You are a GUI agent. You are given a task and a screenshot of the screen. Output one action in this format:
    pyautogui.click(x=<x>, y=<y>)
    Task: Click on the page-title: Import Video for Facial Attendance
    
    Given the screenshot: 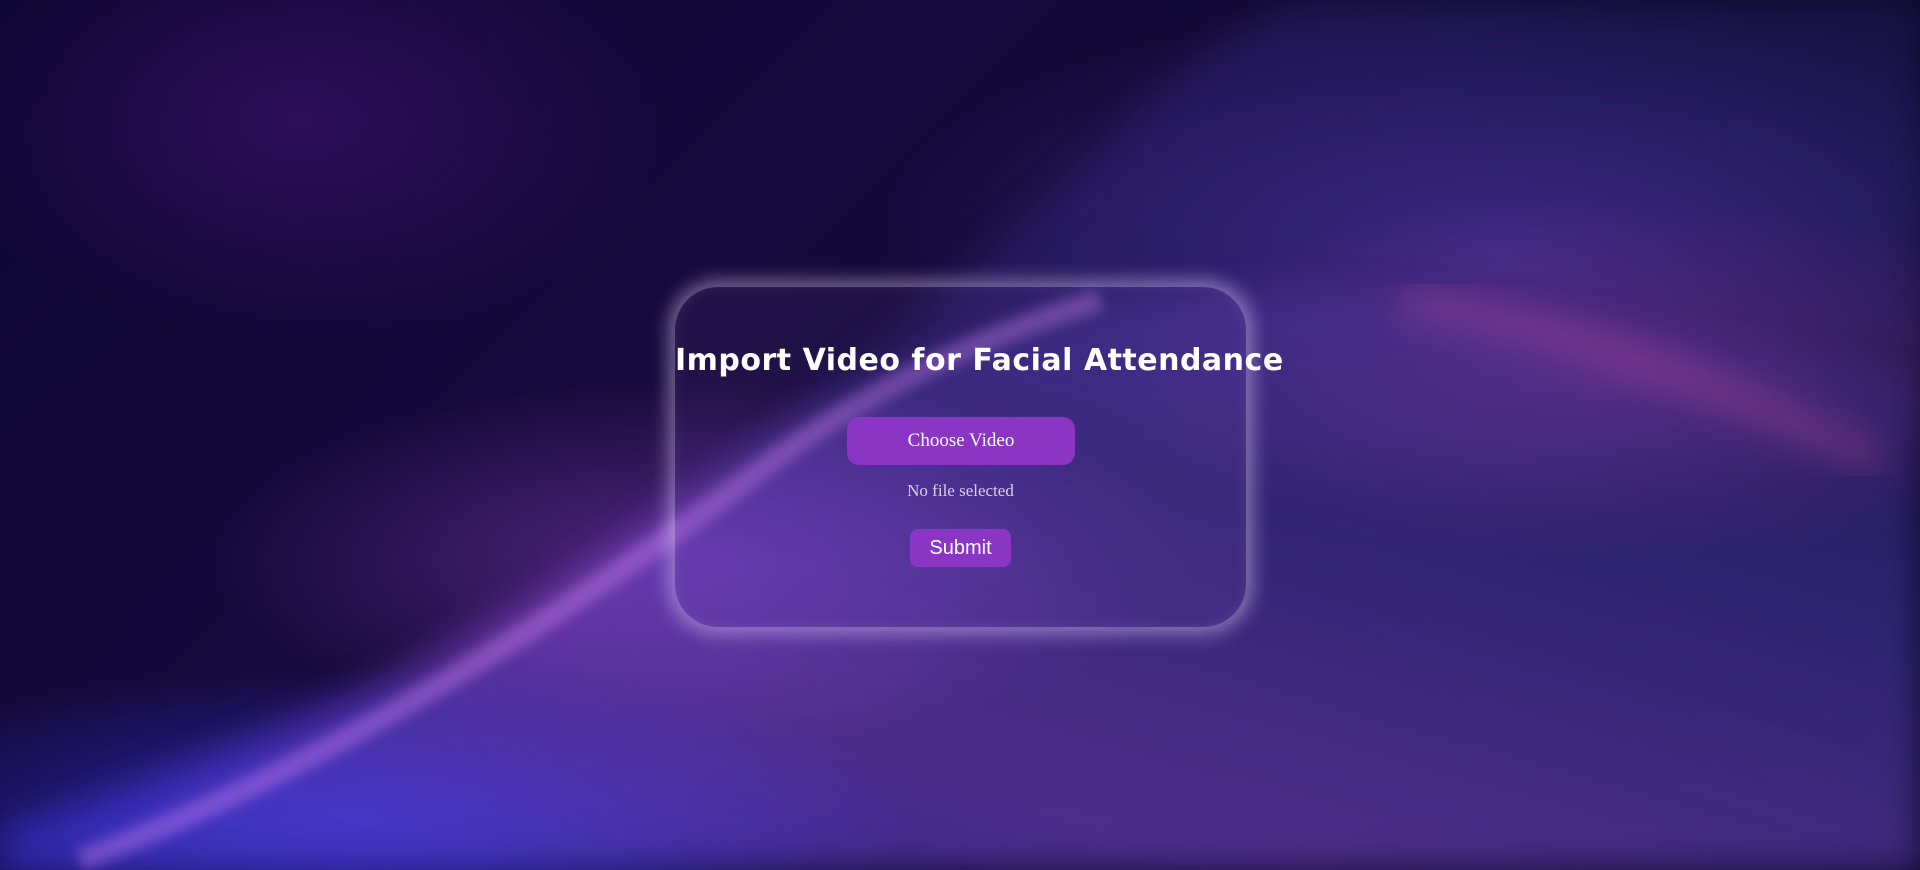 What is the action you would take?
    pyautogui.click(x=979, y=360)
    